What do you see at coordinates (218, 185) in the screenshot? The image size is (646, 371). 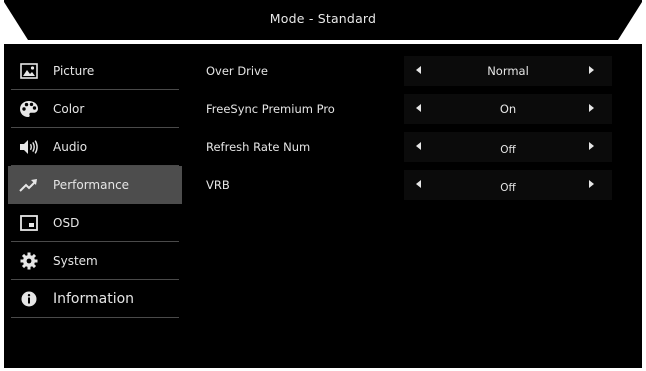 I see `setting-label: VRB` at bounding box center [218, 185].